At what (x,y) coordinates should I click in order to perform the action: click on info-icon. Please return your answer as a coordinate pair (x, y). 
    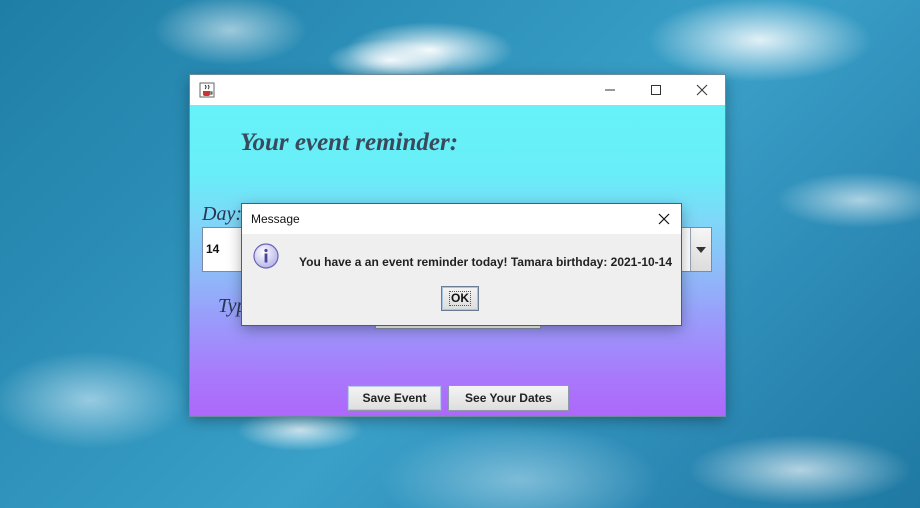
    Looking at the image, I should click on (266, 256).